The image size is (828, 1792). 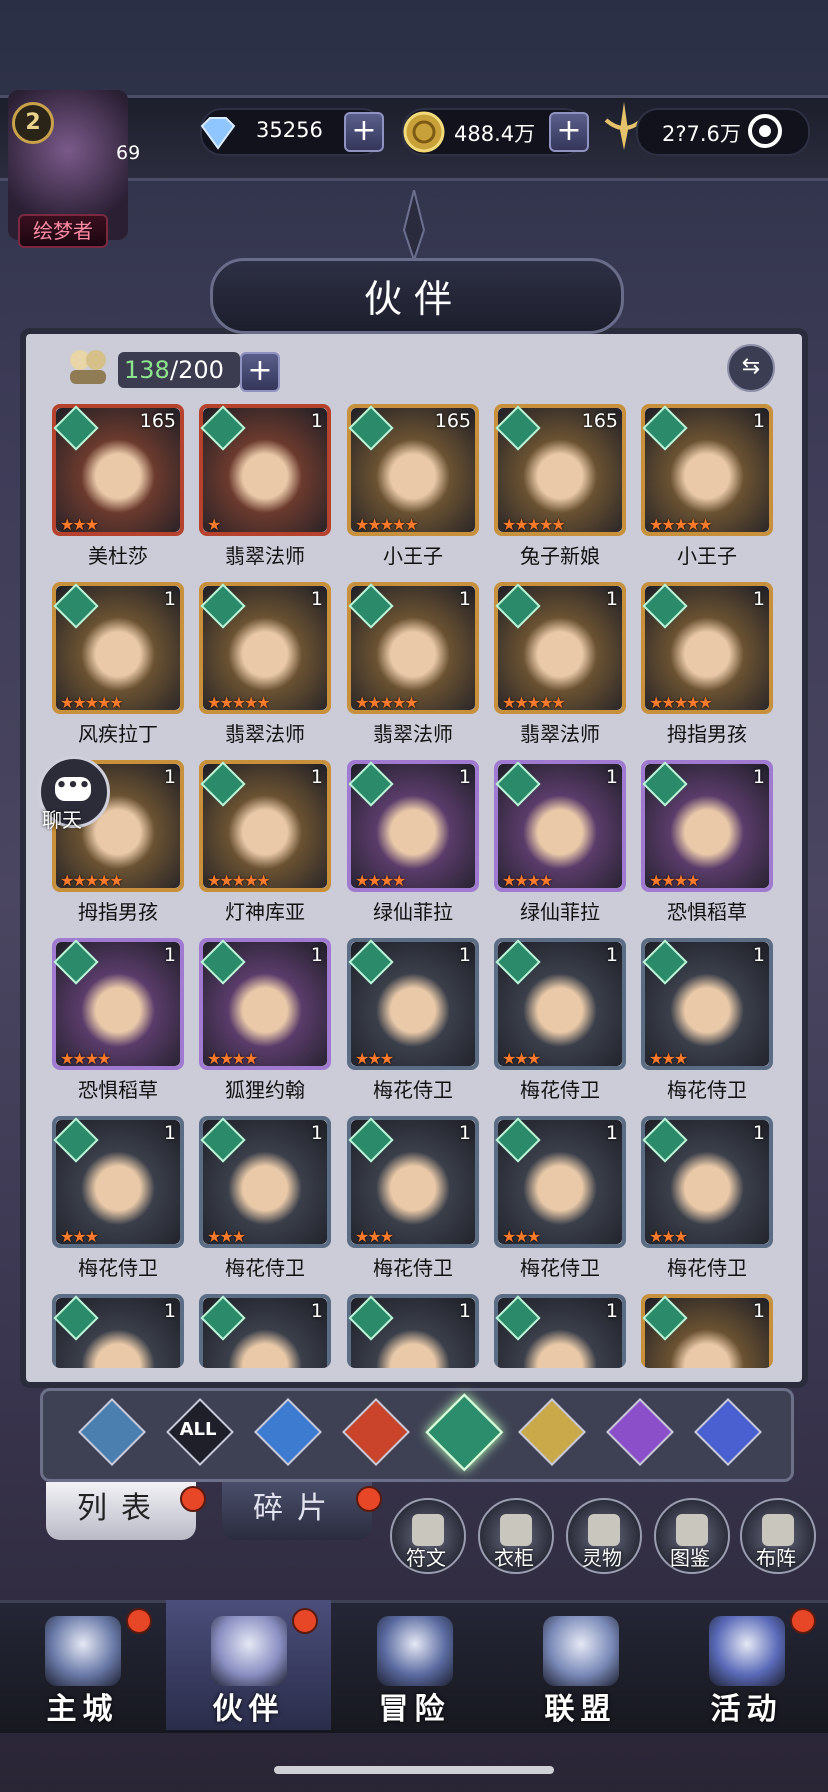 I want to click on chat-icon: •••, so click(x=73, y=789).